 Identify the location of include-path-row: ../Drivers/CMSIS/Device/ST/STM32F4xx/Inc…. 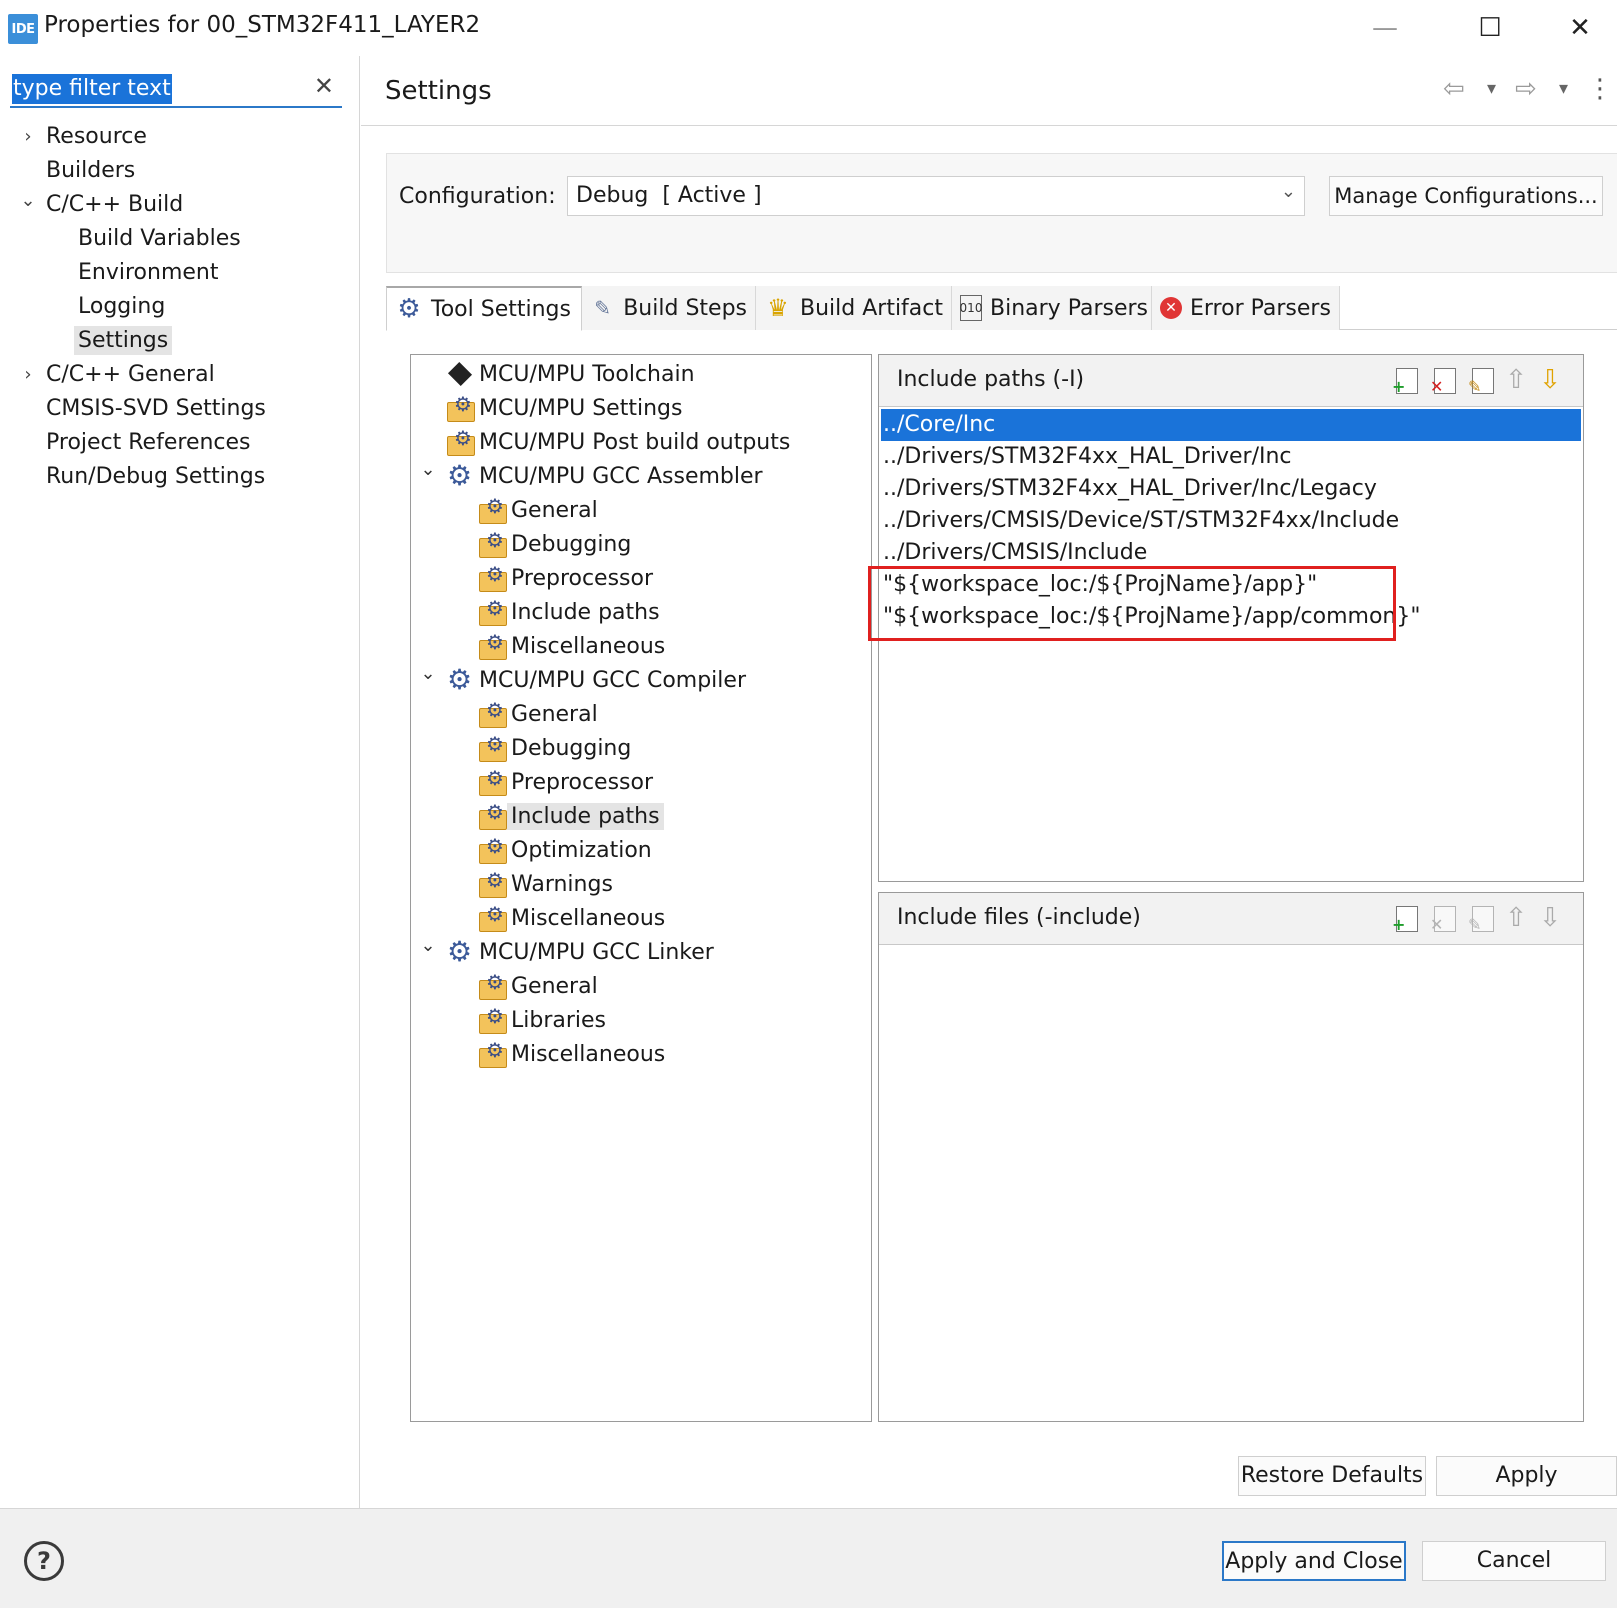
(1140, 521).